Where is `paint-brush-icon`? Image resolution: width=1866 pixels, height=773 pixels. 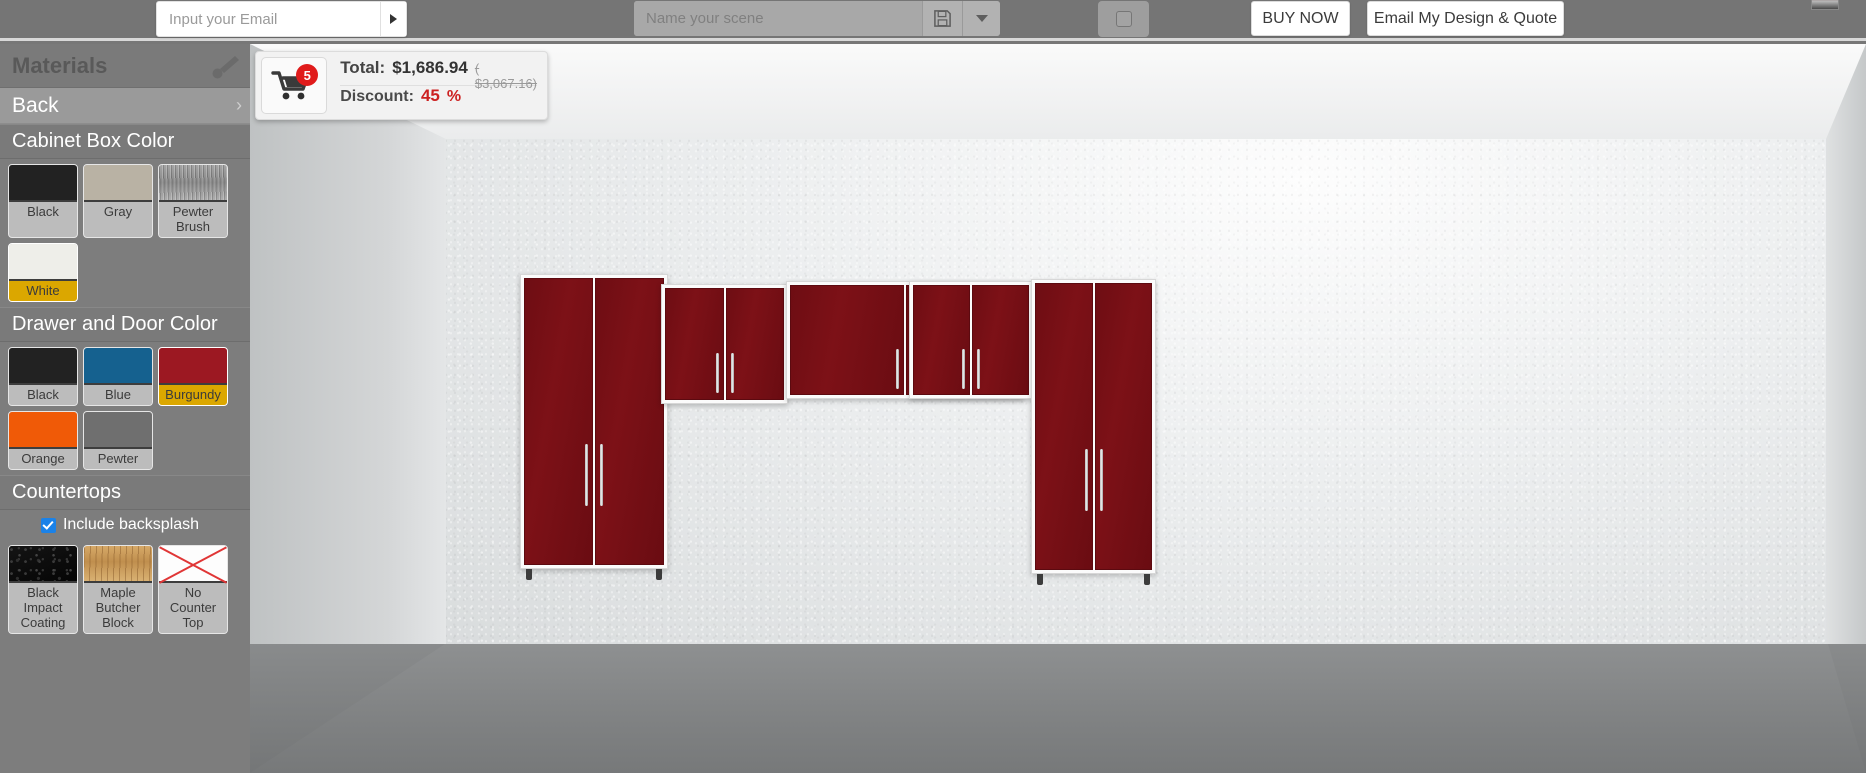
paint-brush-icon is located at coordinates (225, 67).